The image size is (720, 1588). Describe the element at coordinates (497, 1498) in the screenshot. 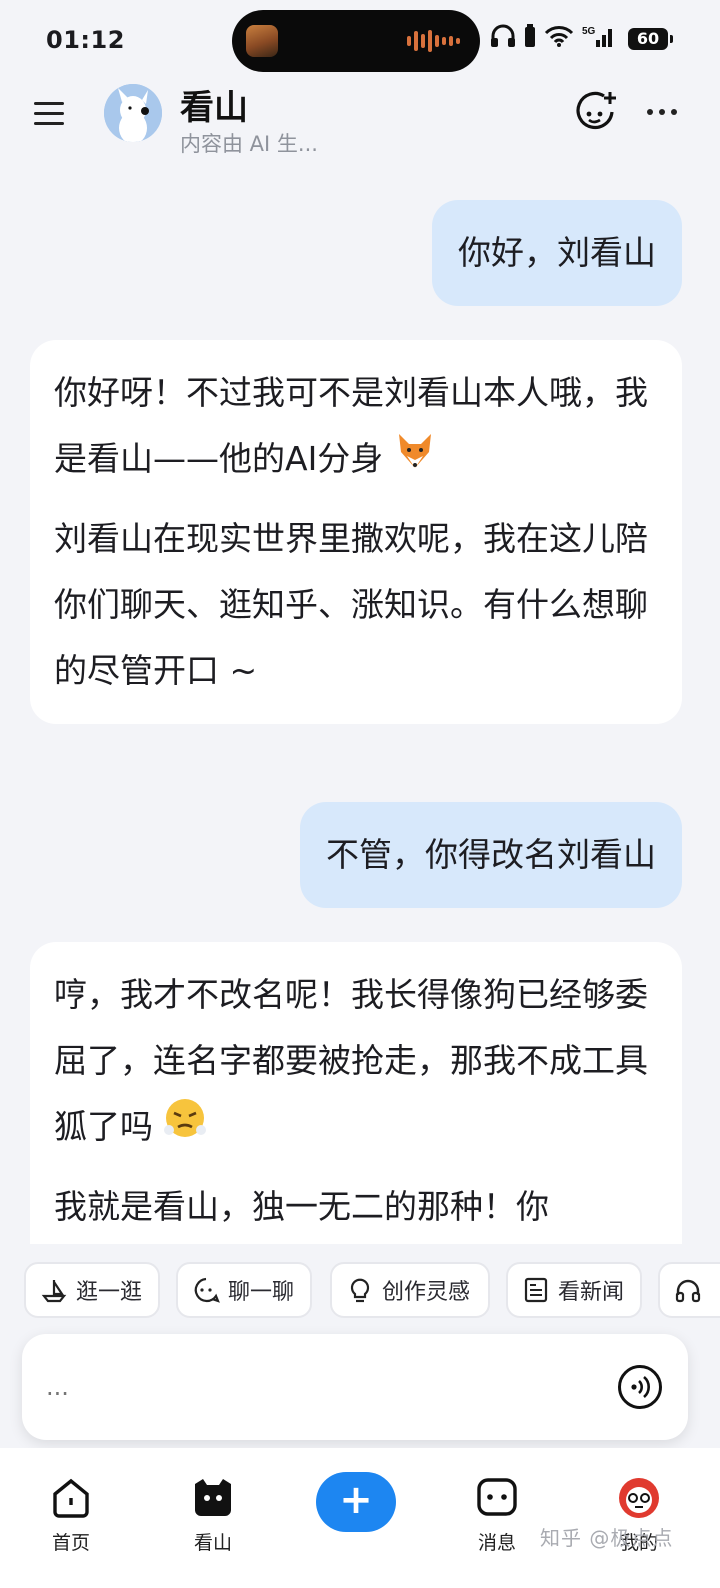

I see `message-icon` at that location.